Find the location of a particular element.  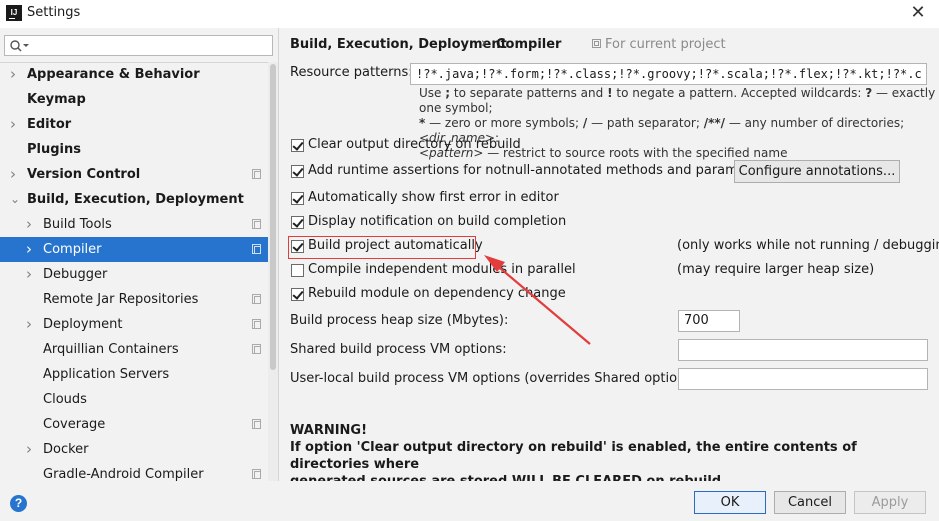

sidebar-item-build-tools: › Build Tools is located at coordinates (134, 224).